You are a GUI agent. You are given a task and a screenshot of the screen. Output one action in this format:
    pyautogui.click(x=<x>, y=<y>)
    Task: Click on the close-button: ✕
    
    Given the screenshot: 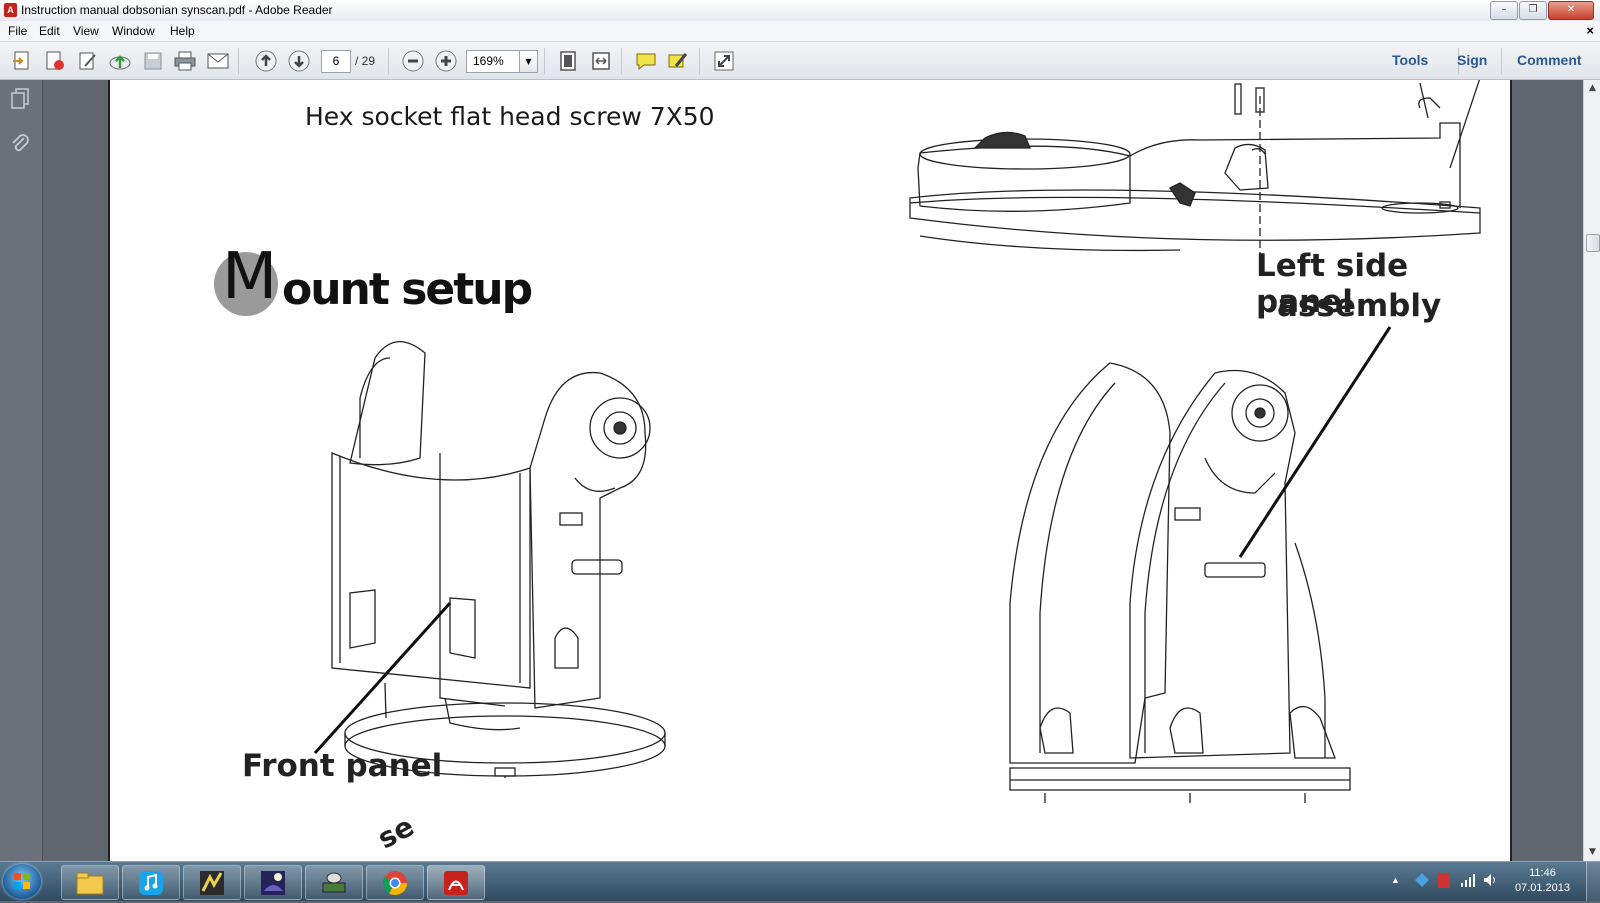 What is the action you would take?
    pyautogui.click(x=1571, y=10)
    